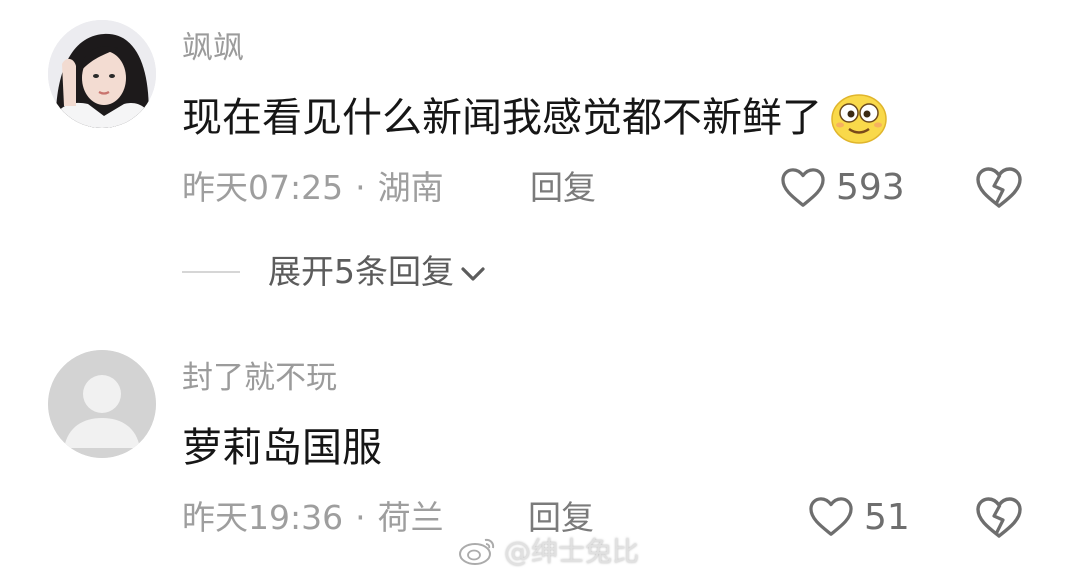 The width and height of the screenshot is (1080, 578). I want to click on username: 封了就不玩, so click(259, 378).